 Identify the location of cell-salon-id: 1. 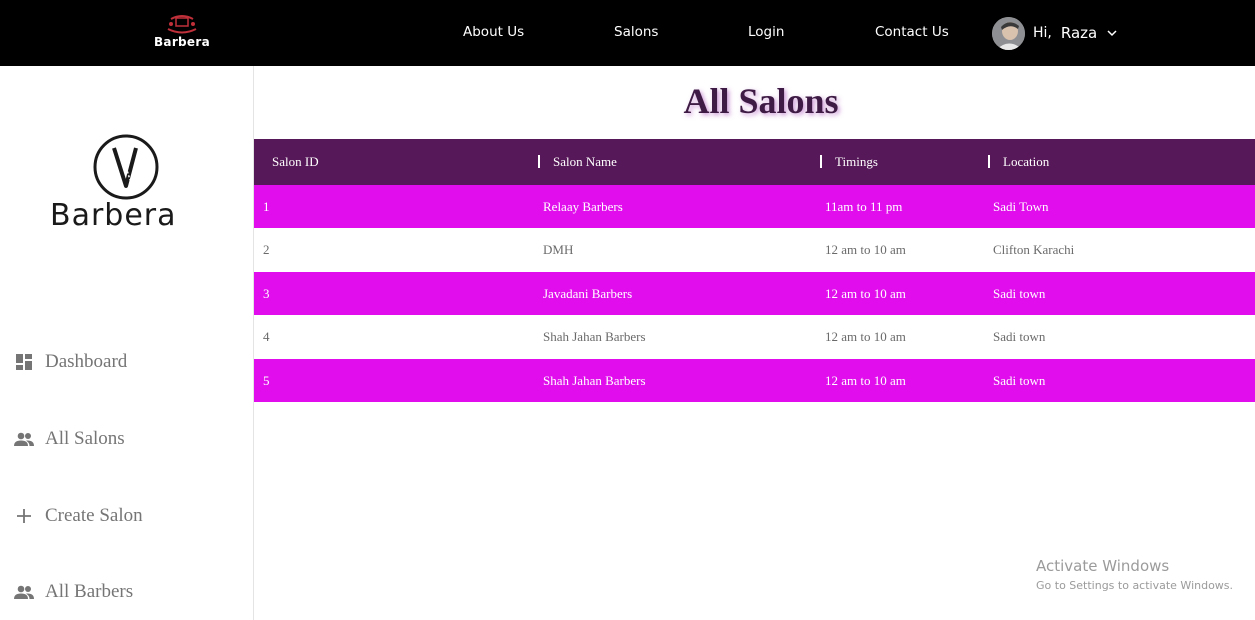
(266, 206).